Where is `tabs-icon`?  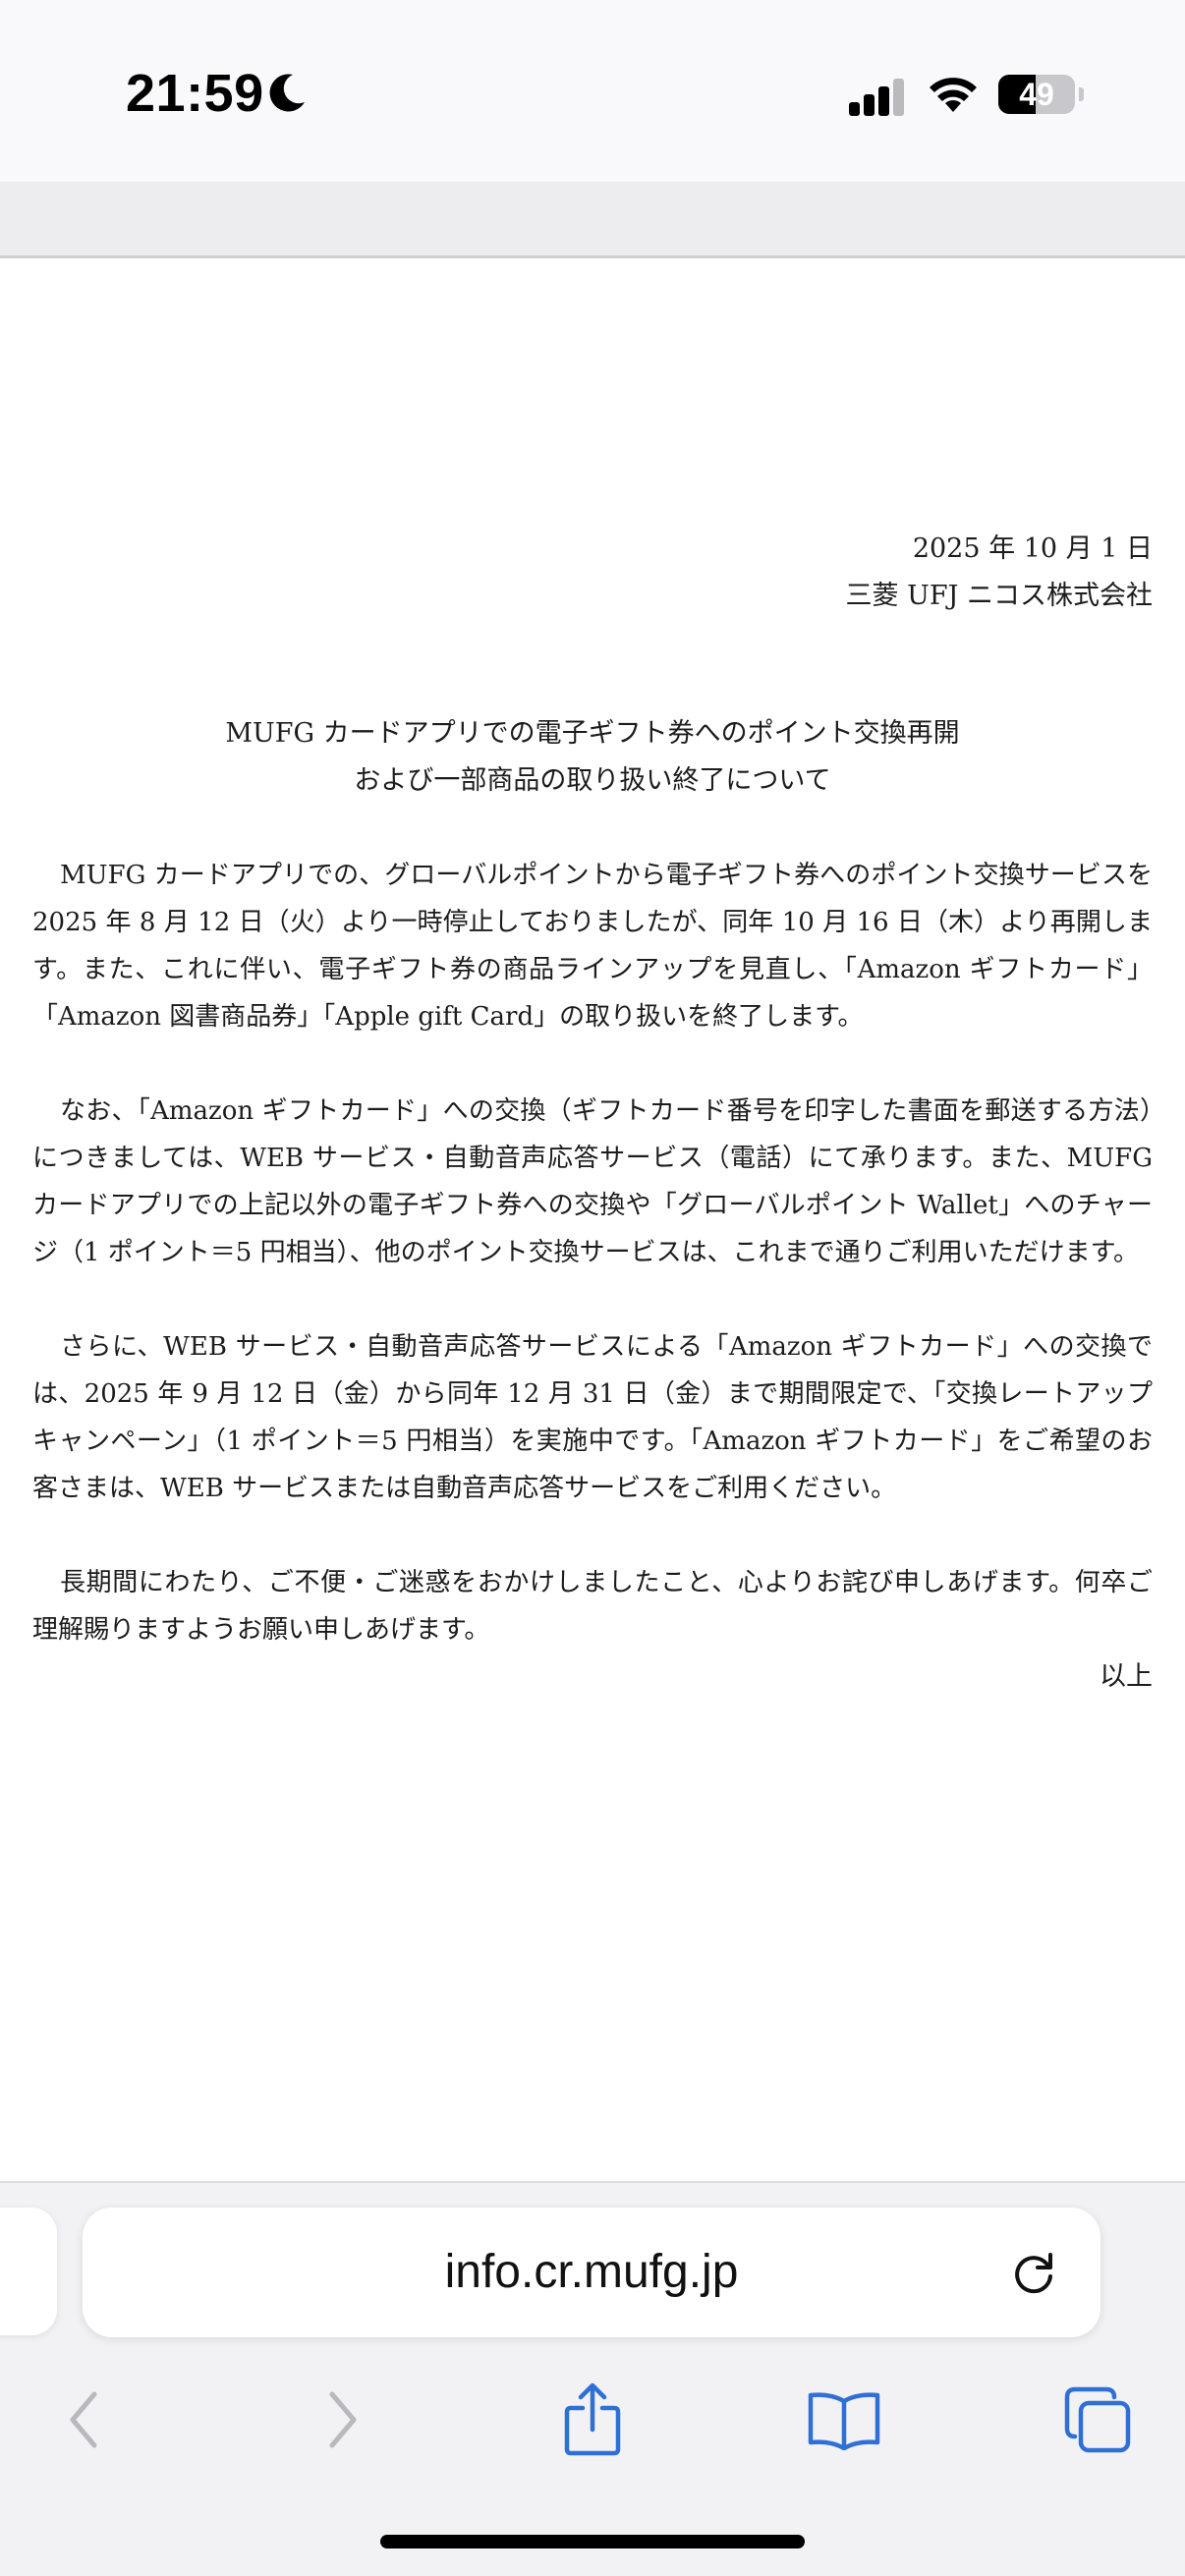
tabs-icon is located at coordinates (1098, 2419).